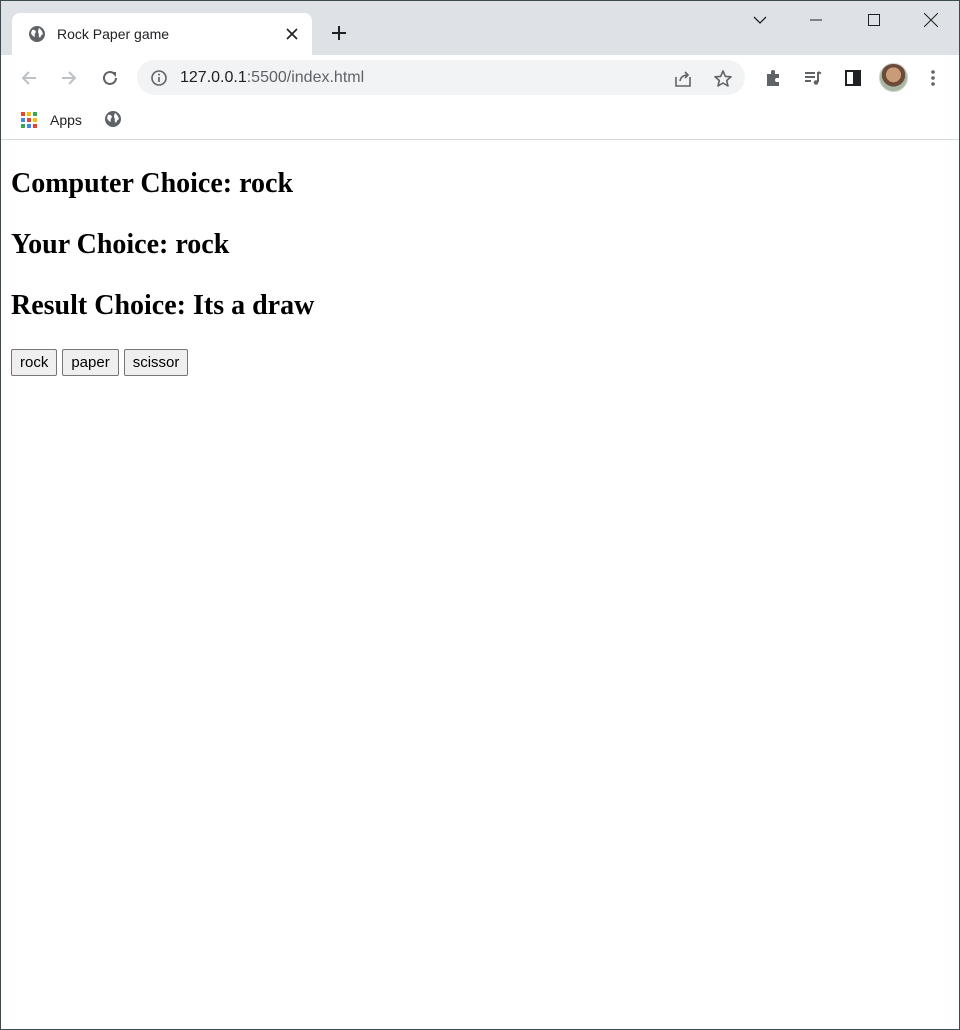  Describe the element at coordinates (813, 78) in the screenshot. I see `media-control-icon` at that location.